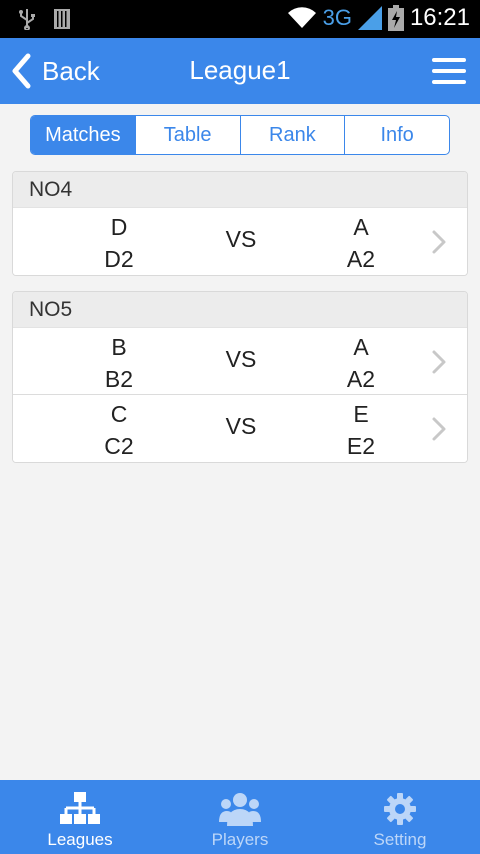 This screenshot has height=854, width=480. I want to click on bottom-nav-leagues: Leagues, so click(80, 817).